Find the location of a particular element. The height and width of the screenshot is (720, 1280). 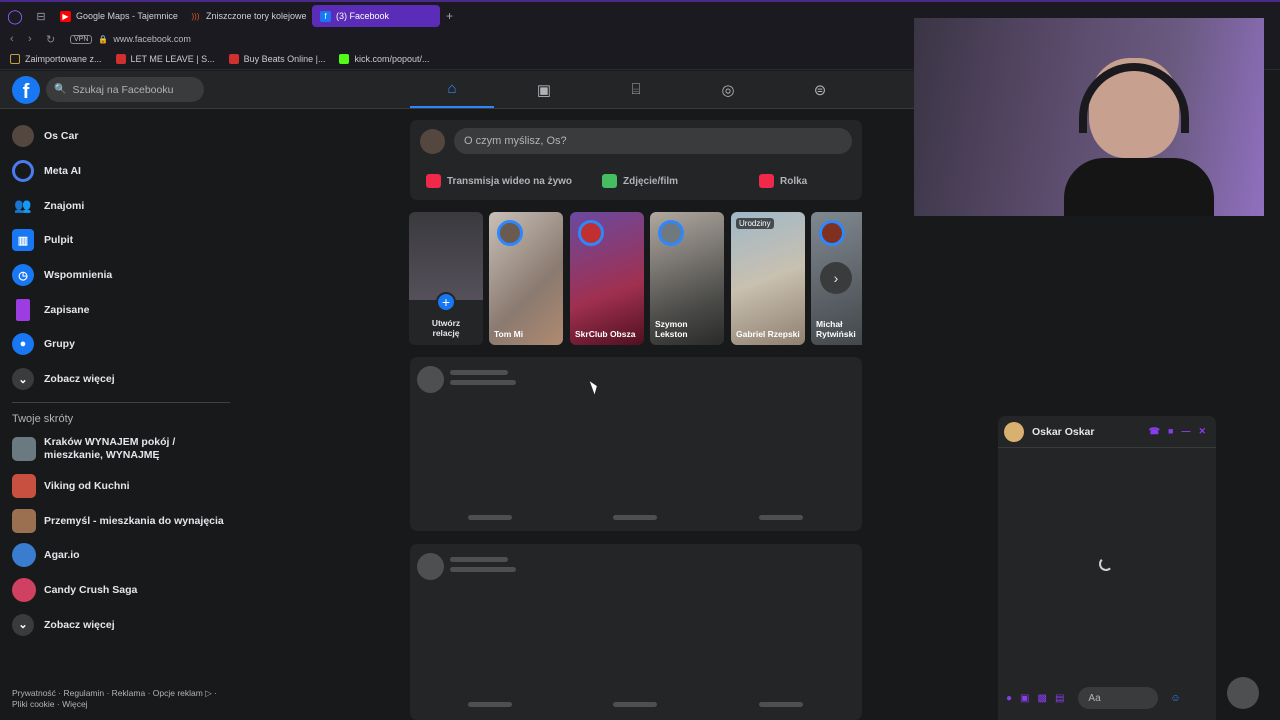

browser-tab: ▶ Google Maps - Tajemnice is located at coordinates (116, 16).